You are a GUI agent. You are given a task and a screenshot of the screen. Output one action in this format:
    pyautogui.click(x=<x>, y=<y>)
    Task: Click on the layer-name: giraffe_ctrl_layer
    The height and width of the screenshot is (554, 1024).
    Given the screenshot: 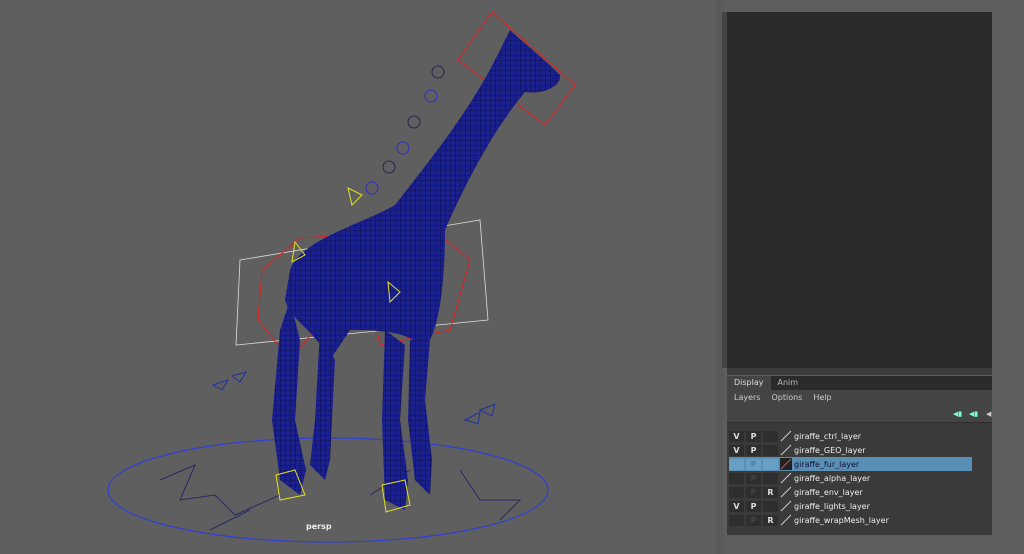 What is the action you would take?
    pyautogui.click(x=827, y=436)
    